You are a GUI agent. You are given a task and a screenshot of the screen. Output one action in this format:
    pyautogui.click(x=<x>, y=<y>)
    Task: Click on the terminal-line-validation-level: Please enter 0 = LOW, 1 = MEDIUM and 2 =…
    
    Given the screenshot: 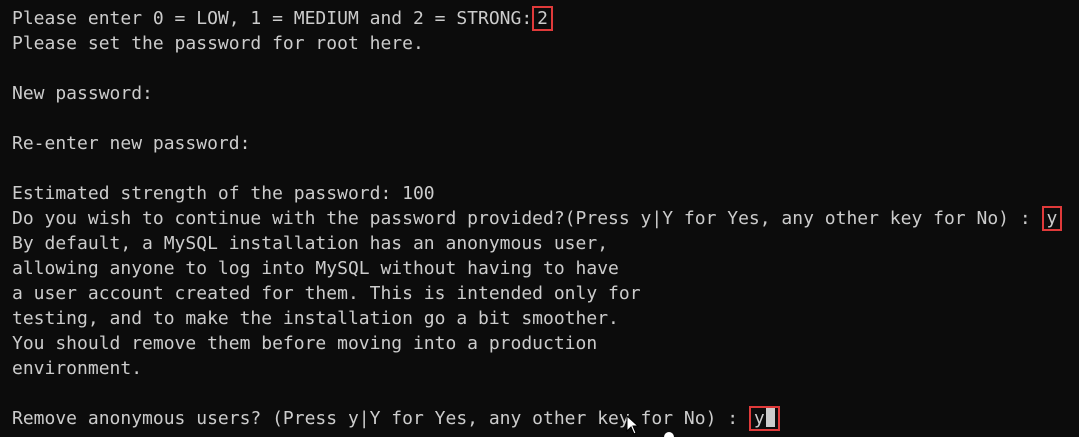 What is the action you would take?
    pyautogui.click(x=545, y=18)
    